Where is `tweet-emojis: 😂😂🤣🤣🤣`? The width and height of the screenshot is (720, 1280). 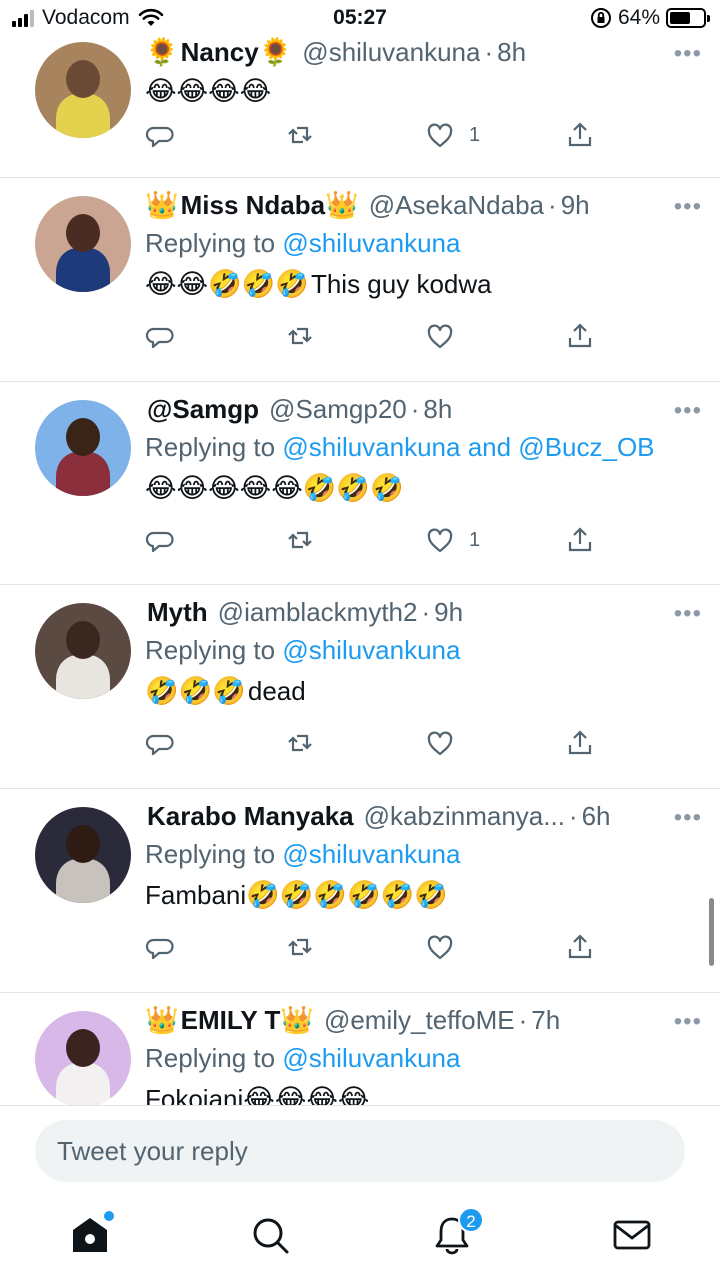 tweet-emojis: 😂😂🤣🤣🤣 is located at coordinates (227, 284).